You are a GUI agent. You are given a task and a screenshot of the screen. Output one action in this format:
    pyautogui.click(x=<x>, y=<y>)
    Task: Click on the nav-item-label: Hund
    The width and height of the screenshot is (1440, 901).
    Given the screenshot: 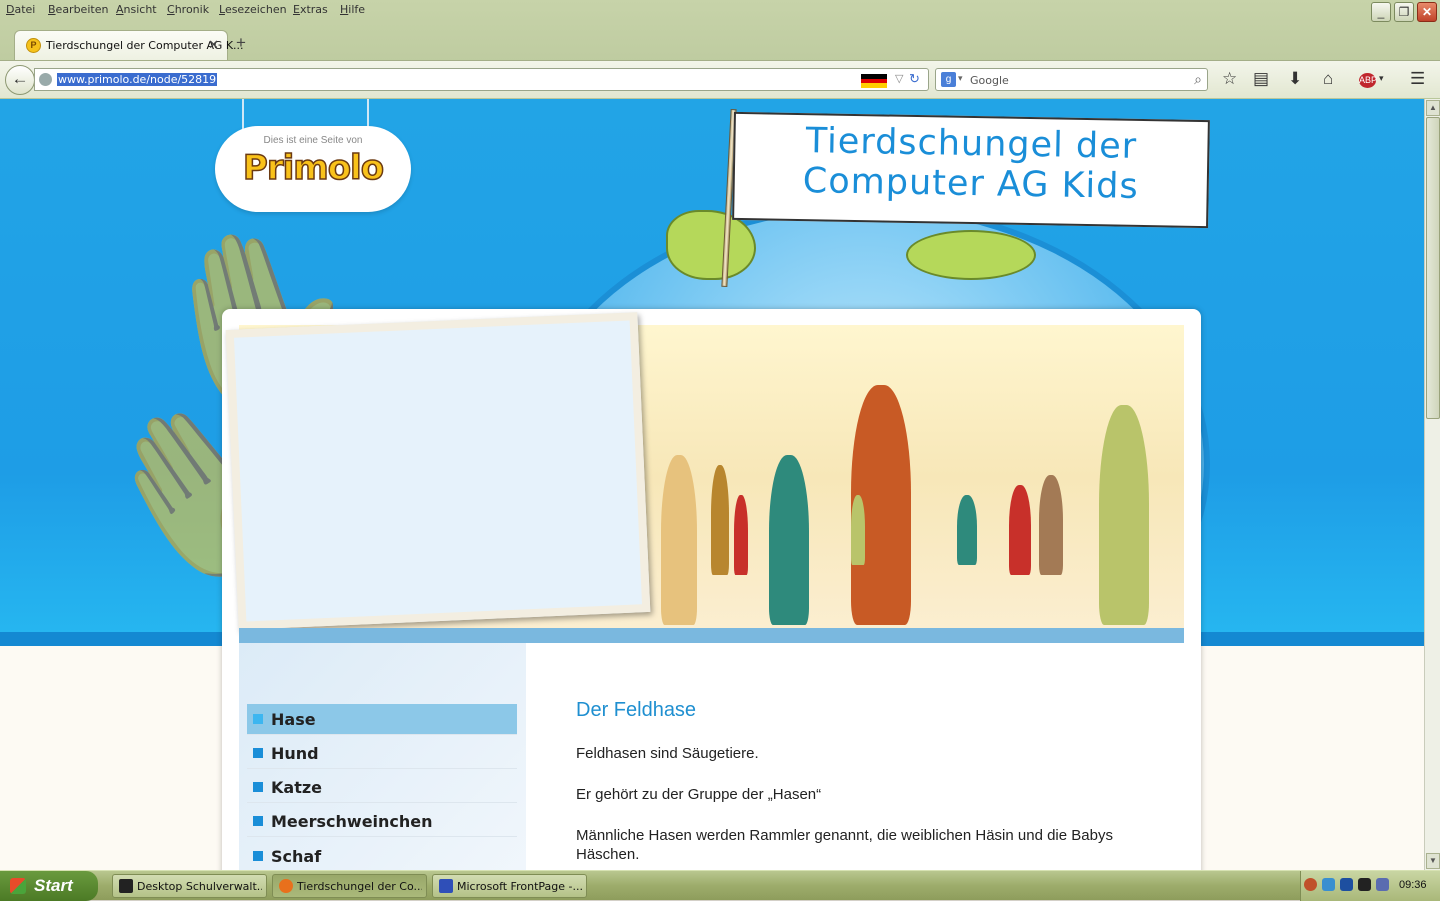 What is the action you would take?
    pyautogui.click(x=295, y=753)
    